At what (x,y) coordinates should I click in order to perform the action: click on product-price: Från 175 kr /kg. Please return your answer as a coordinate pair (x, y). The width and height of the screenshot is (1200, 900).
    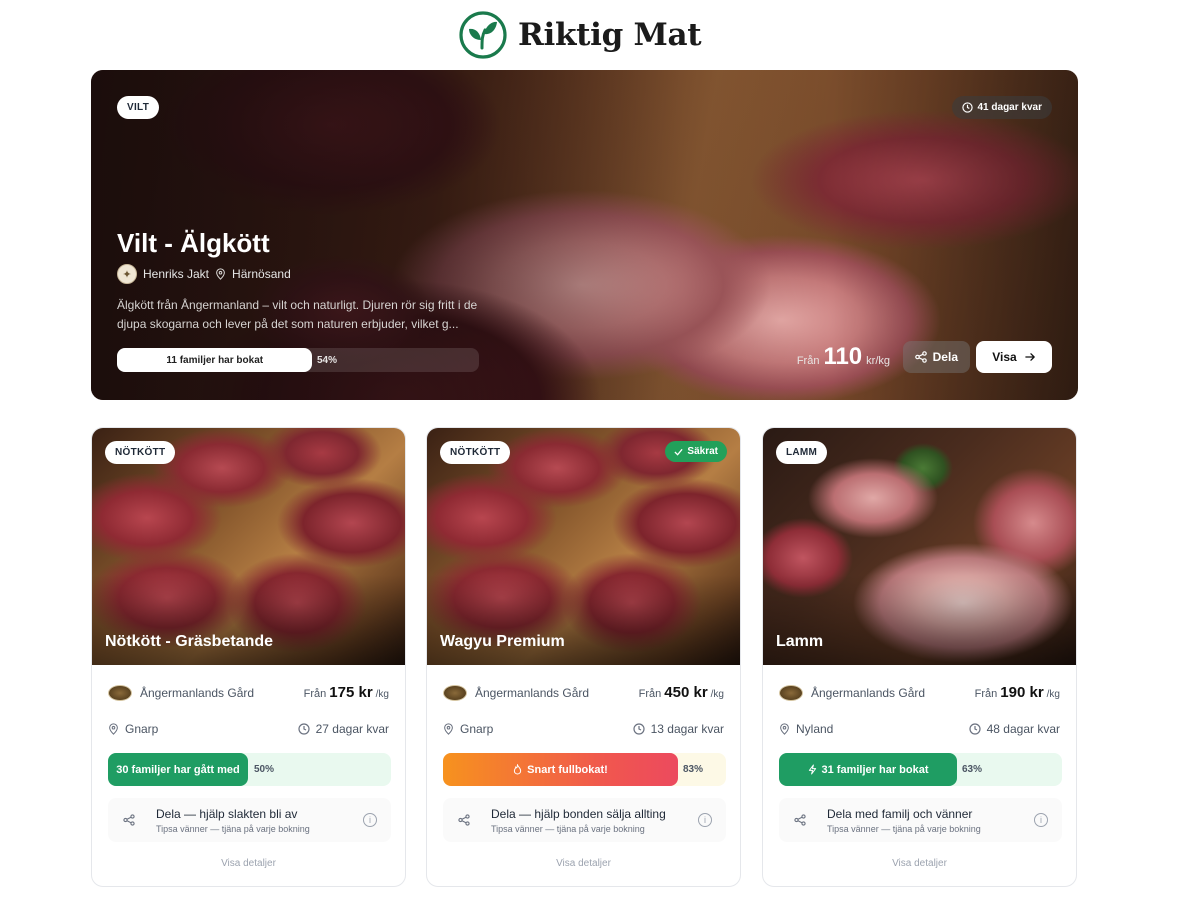
    Looking at the image, I should click on (346, 692).